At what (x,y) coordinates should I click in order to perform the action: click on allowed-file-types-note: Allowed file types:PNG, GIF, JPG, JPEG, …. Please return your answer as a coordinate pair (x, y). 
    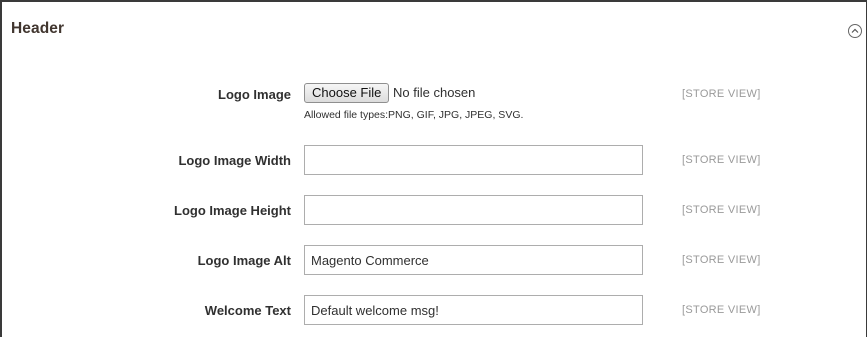
    Looking at the image, I should click on (414, 115).